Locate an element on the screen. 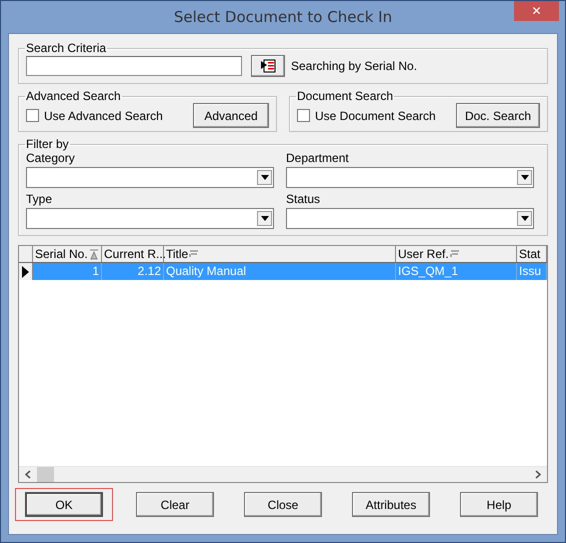 This screenshot has height=543, width=566. scroll-thumb is located at coordinates (45, 474).